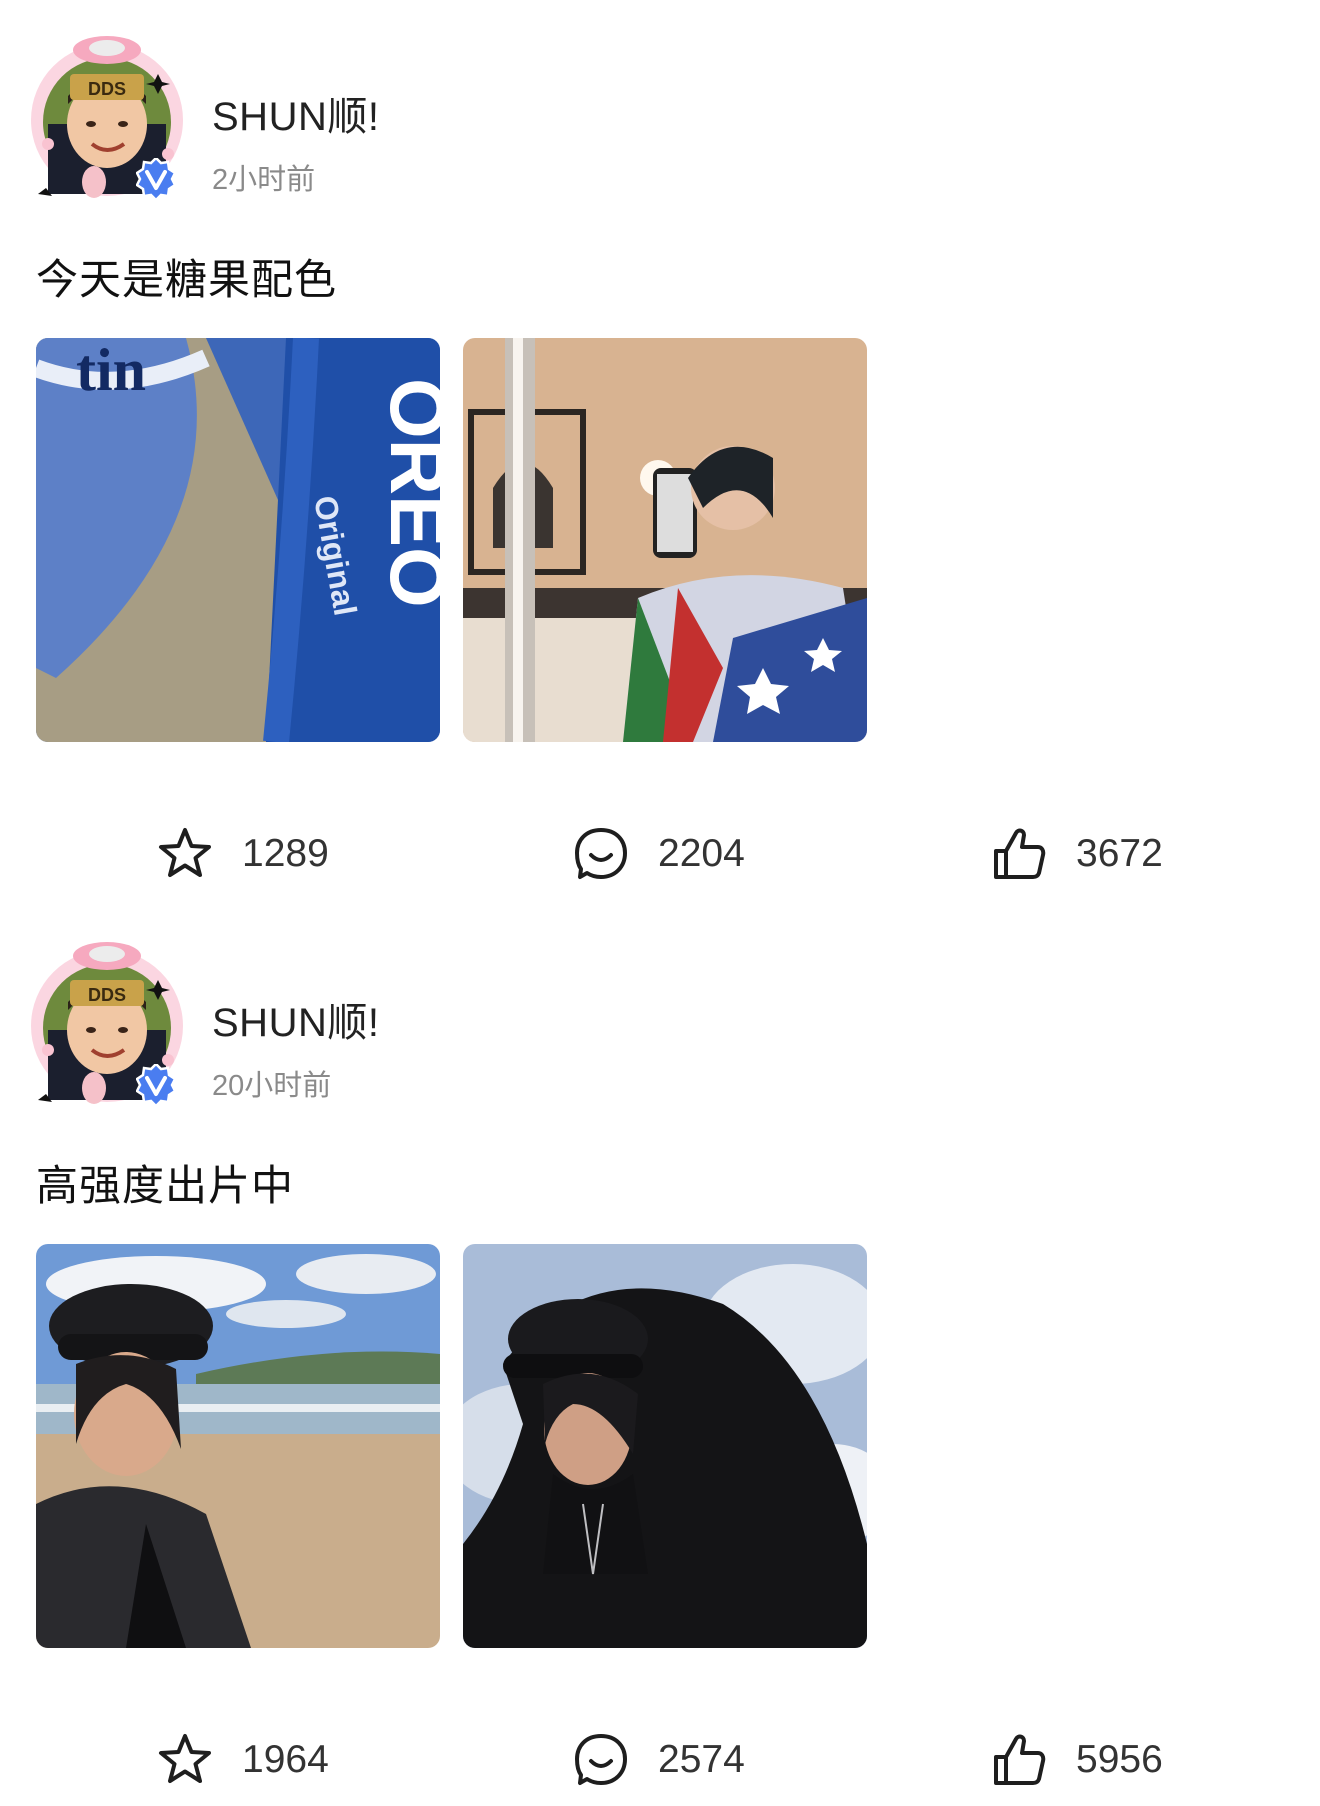 The height and width of the screenshot is (1806, 1320). Describe the element at coordinates (272, 1086) in the screenshot. I see `post-time: 20小时前` at that location.